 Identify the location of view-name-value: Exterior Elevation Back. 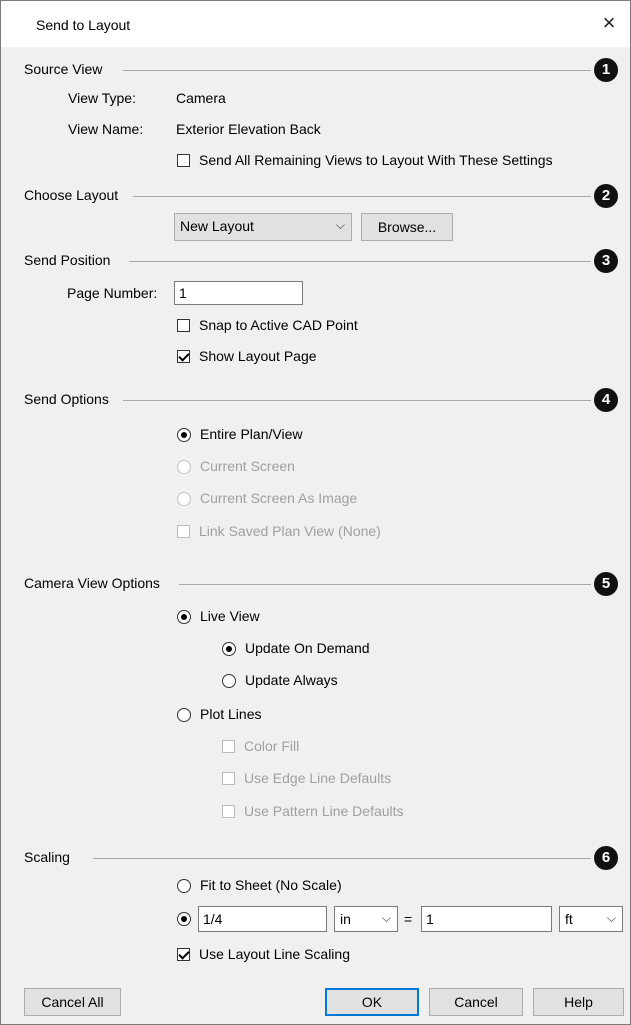
(248, 129).